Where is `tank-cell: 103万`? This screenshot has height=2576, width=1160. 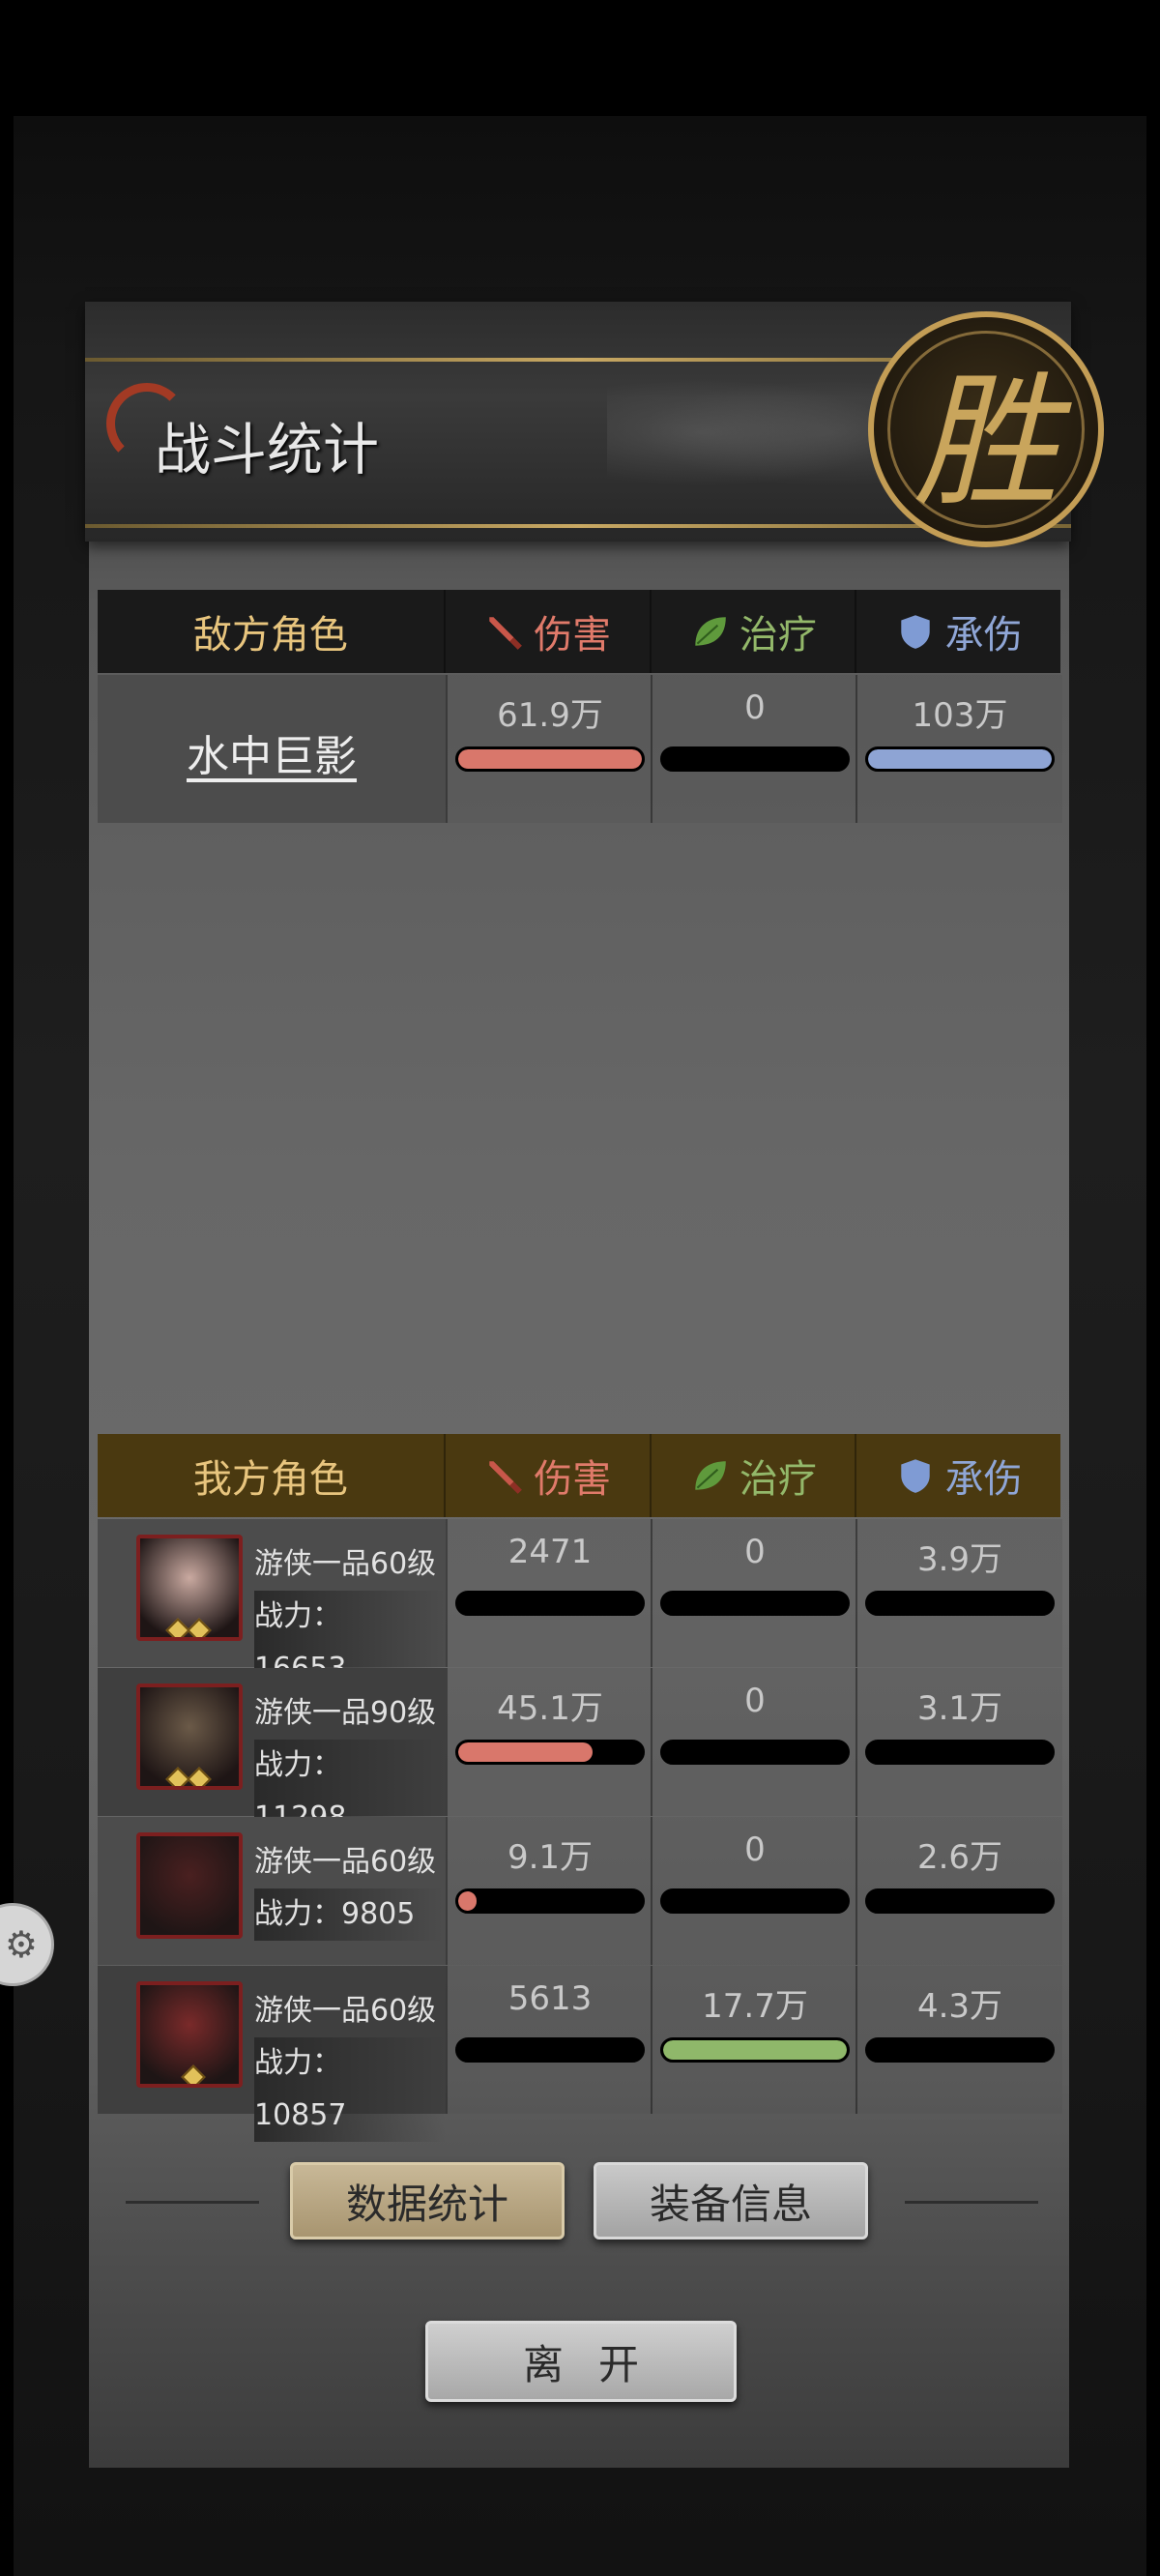
tank-cell: 103万 is located at coordinates (959, 749).